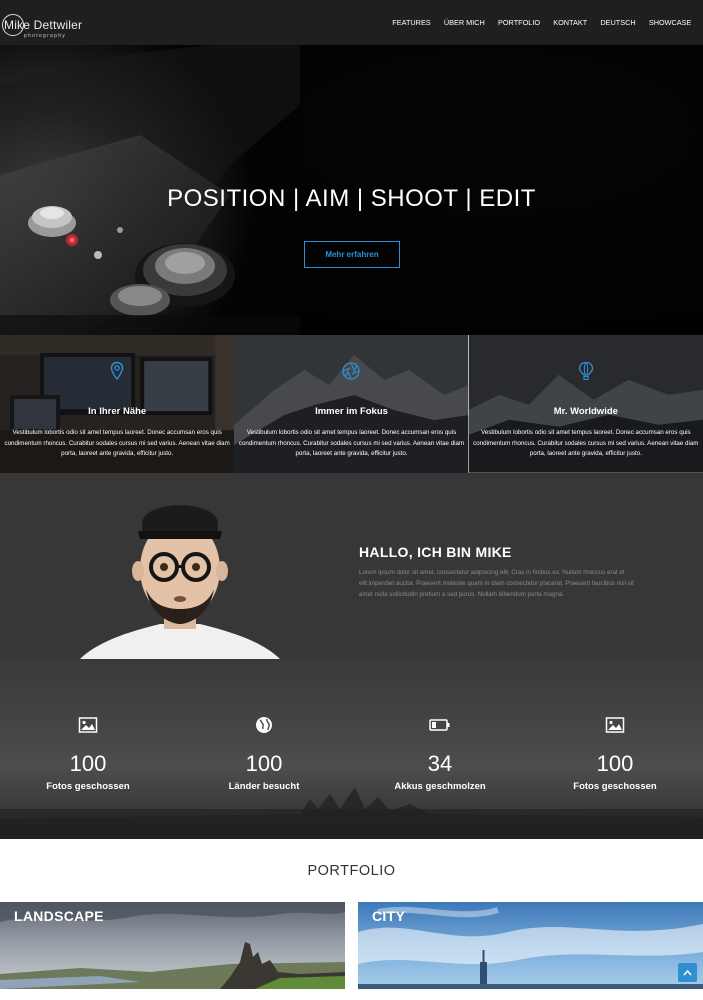 Image resolution: width=703 pixels, height=1000 pixels. I want to click on stat-value: 34, so click(440, 763).